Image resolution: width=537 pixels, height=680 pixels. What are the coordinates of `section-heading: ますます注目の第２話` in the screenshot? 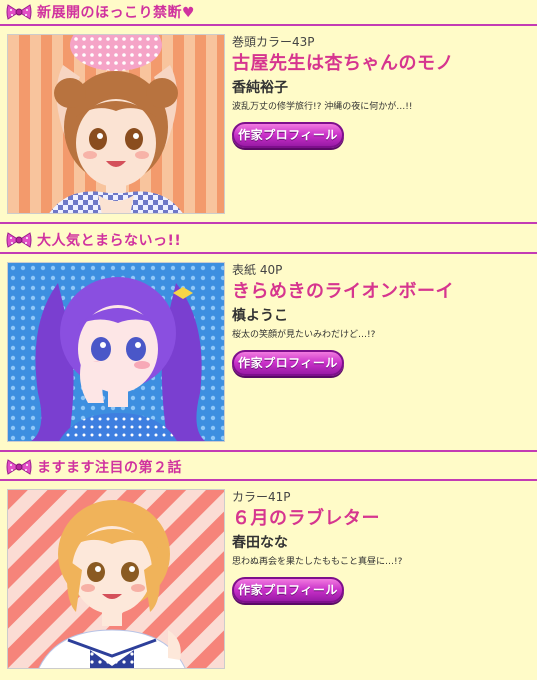 It's located at (268, 468).